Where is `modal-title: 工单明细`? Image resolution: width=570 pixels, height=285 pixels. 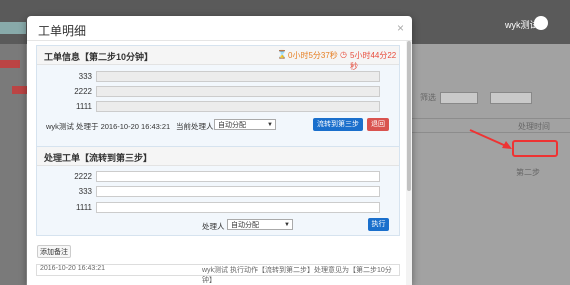 modal-title: 工单明细 is located at coordinates (62, 31).